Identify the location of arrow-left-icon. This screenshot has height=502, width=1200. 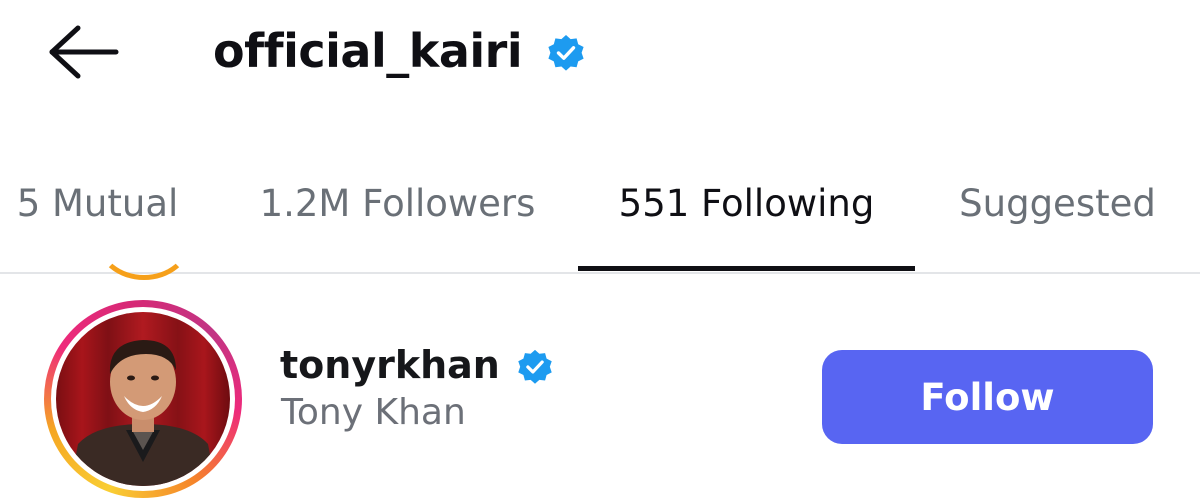
(84, 52).